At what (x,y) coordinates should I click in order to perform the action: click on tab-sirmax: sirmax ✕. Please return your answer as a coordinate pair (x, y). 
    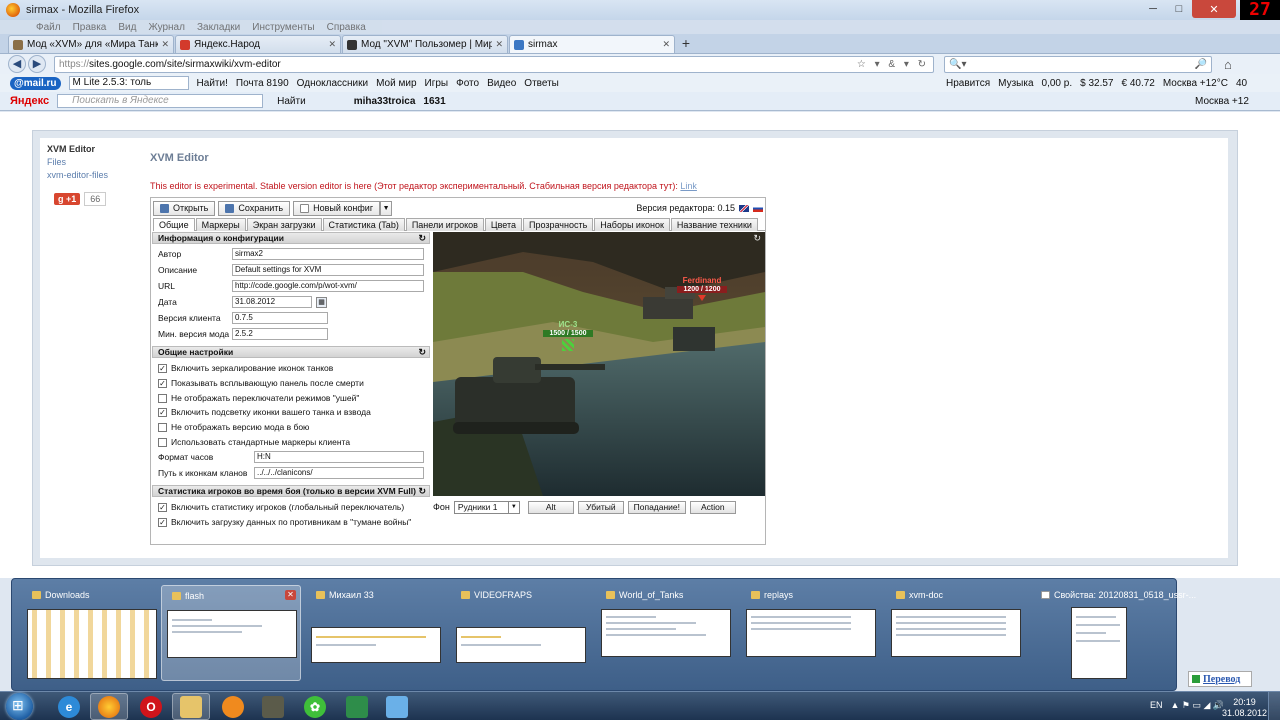
    Looking at the image, I should click on (592, 44).